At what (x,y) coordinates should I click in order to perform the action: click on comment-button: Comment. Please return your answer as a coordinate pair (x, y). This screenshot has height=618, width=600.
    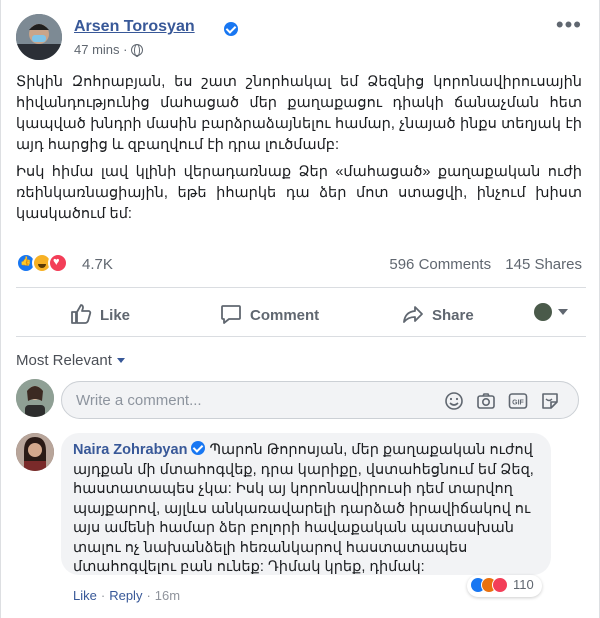
    Looking at the image, I should click on (269, 314).